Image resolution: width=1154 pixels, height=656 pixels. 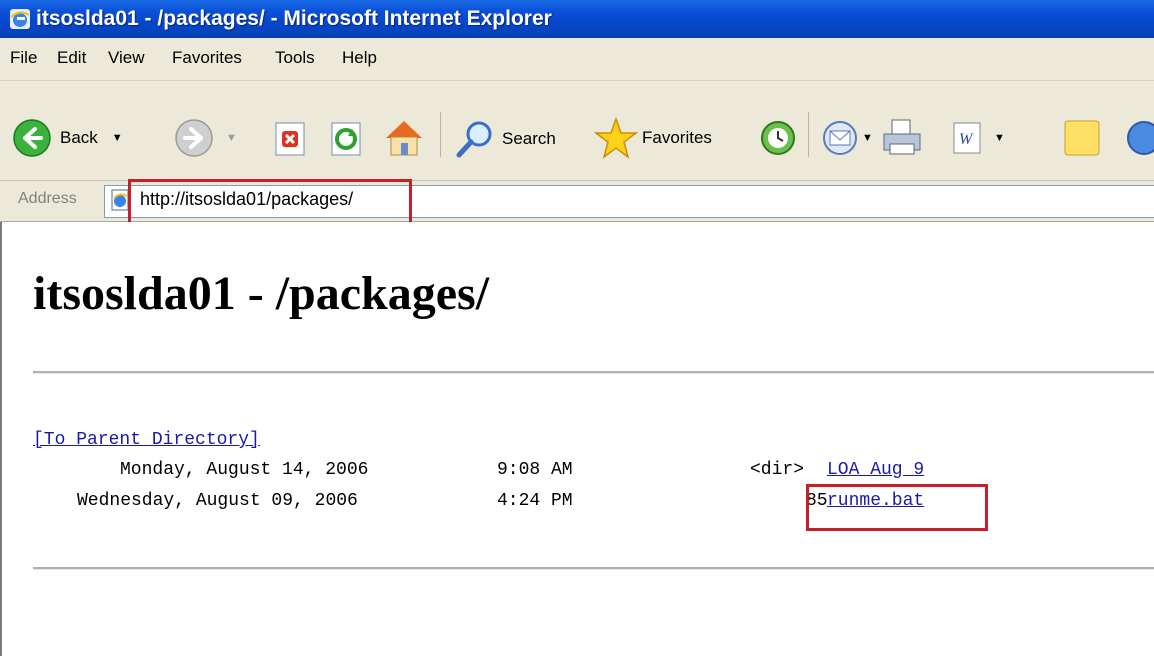 I want to click on loa-aug-9-link: LOA Aug 9, so click(x=875, y=470).